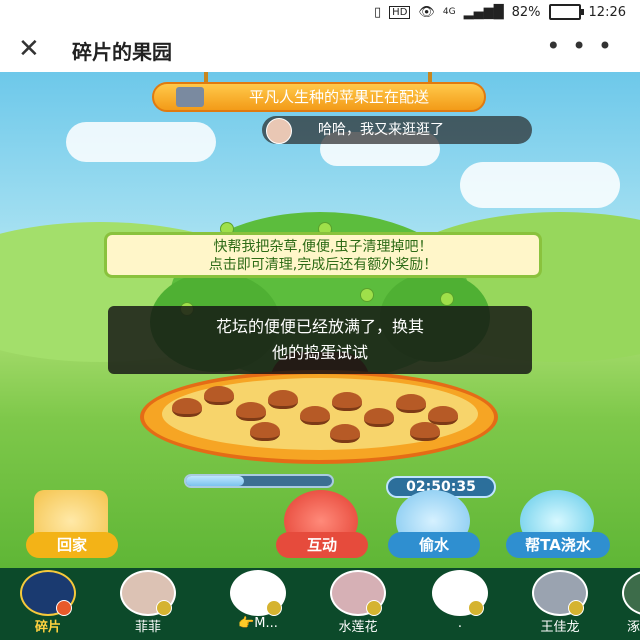 Image resolution: width=640 pixels, height=640 pixels. What do you see at coordinates (607, 12) in the screenshot?
I see `clock: 12:26` at bounding box center [607, 12].